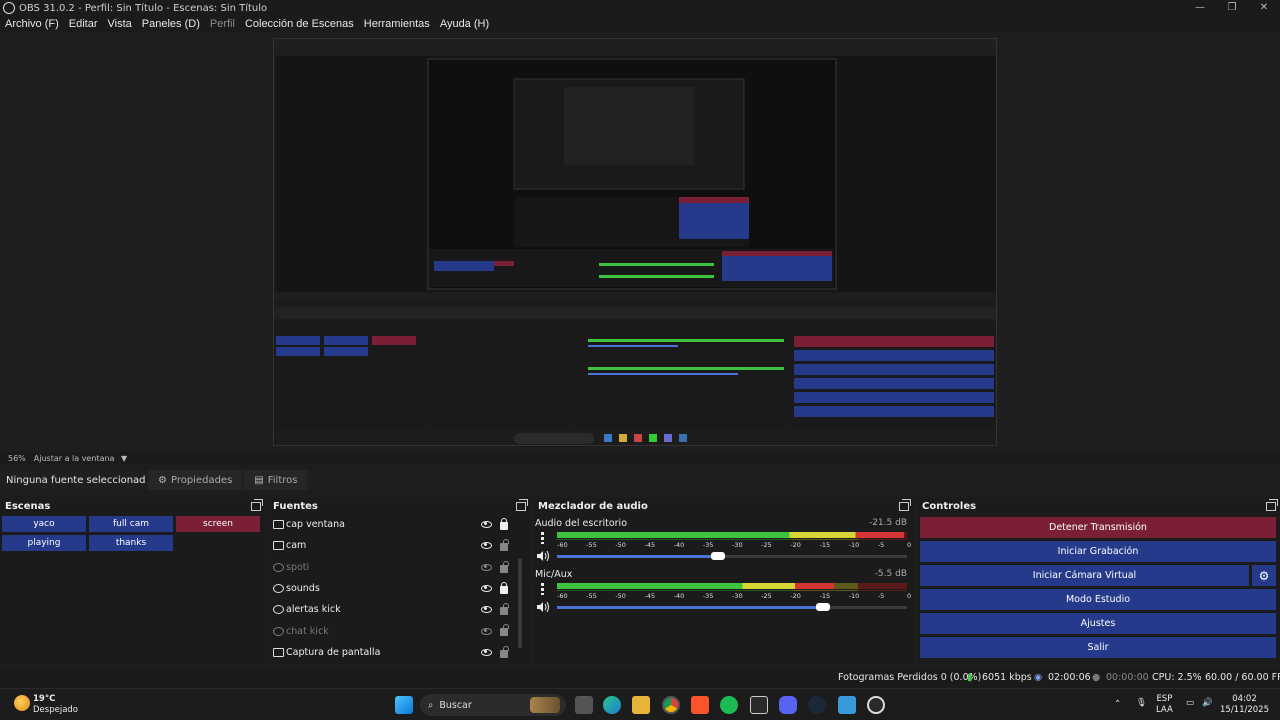  I want to click on menu-vista: Vista, so click(120, 24).